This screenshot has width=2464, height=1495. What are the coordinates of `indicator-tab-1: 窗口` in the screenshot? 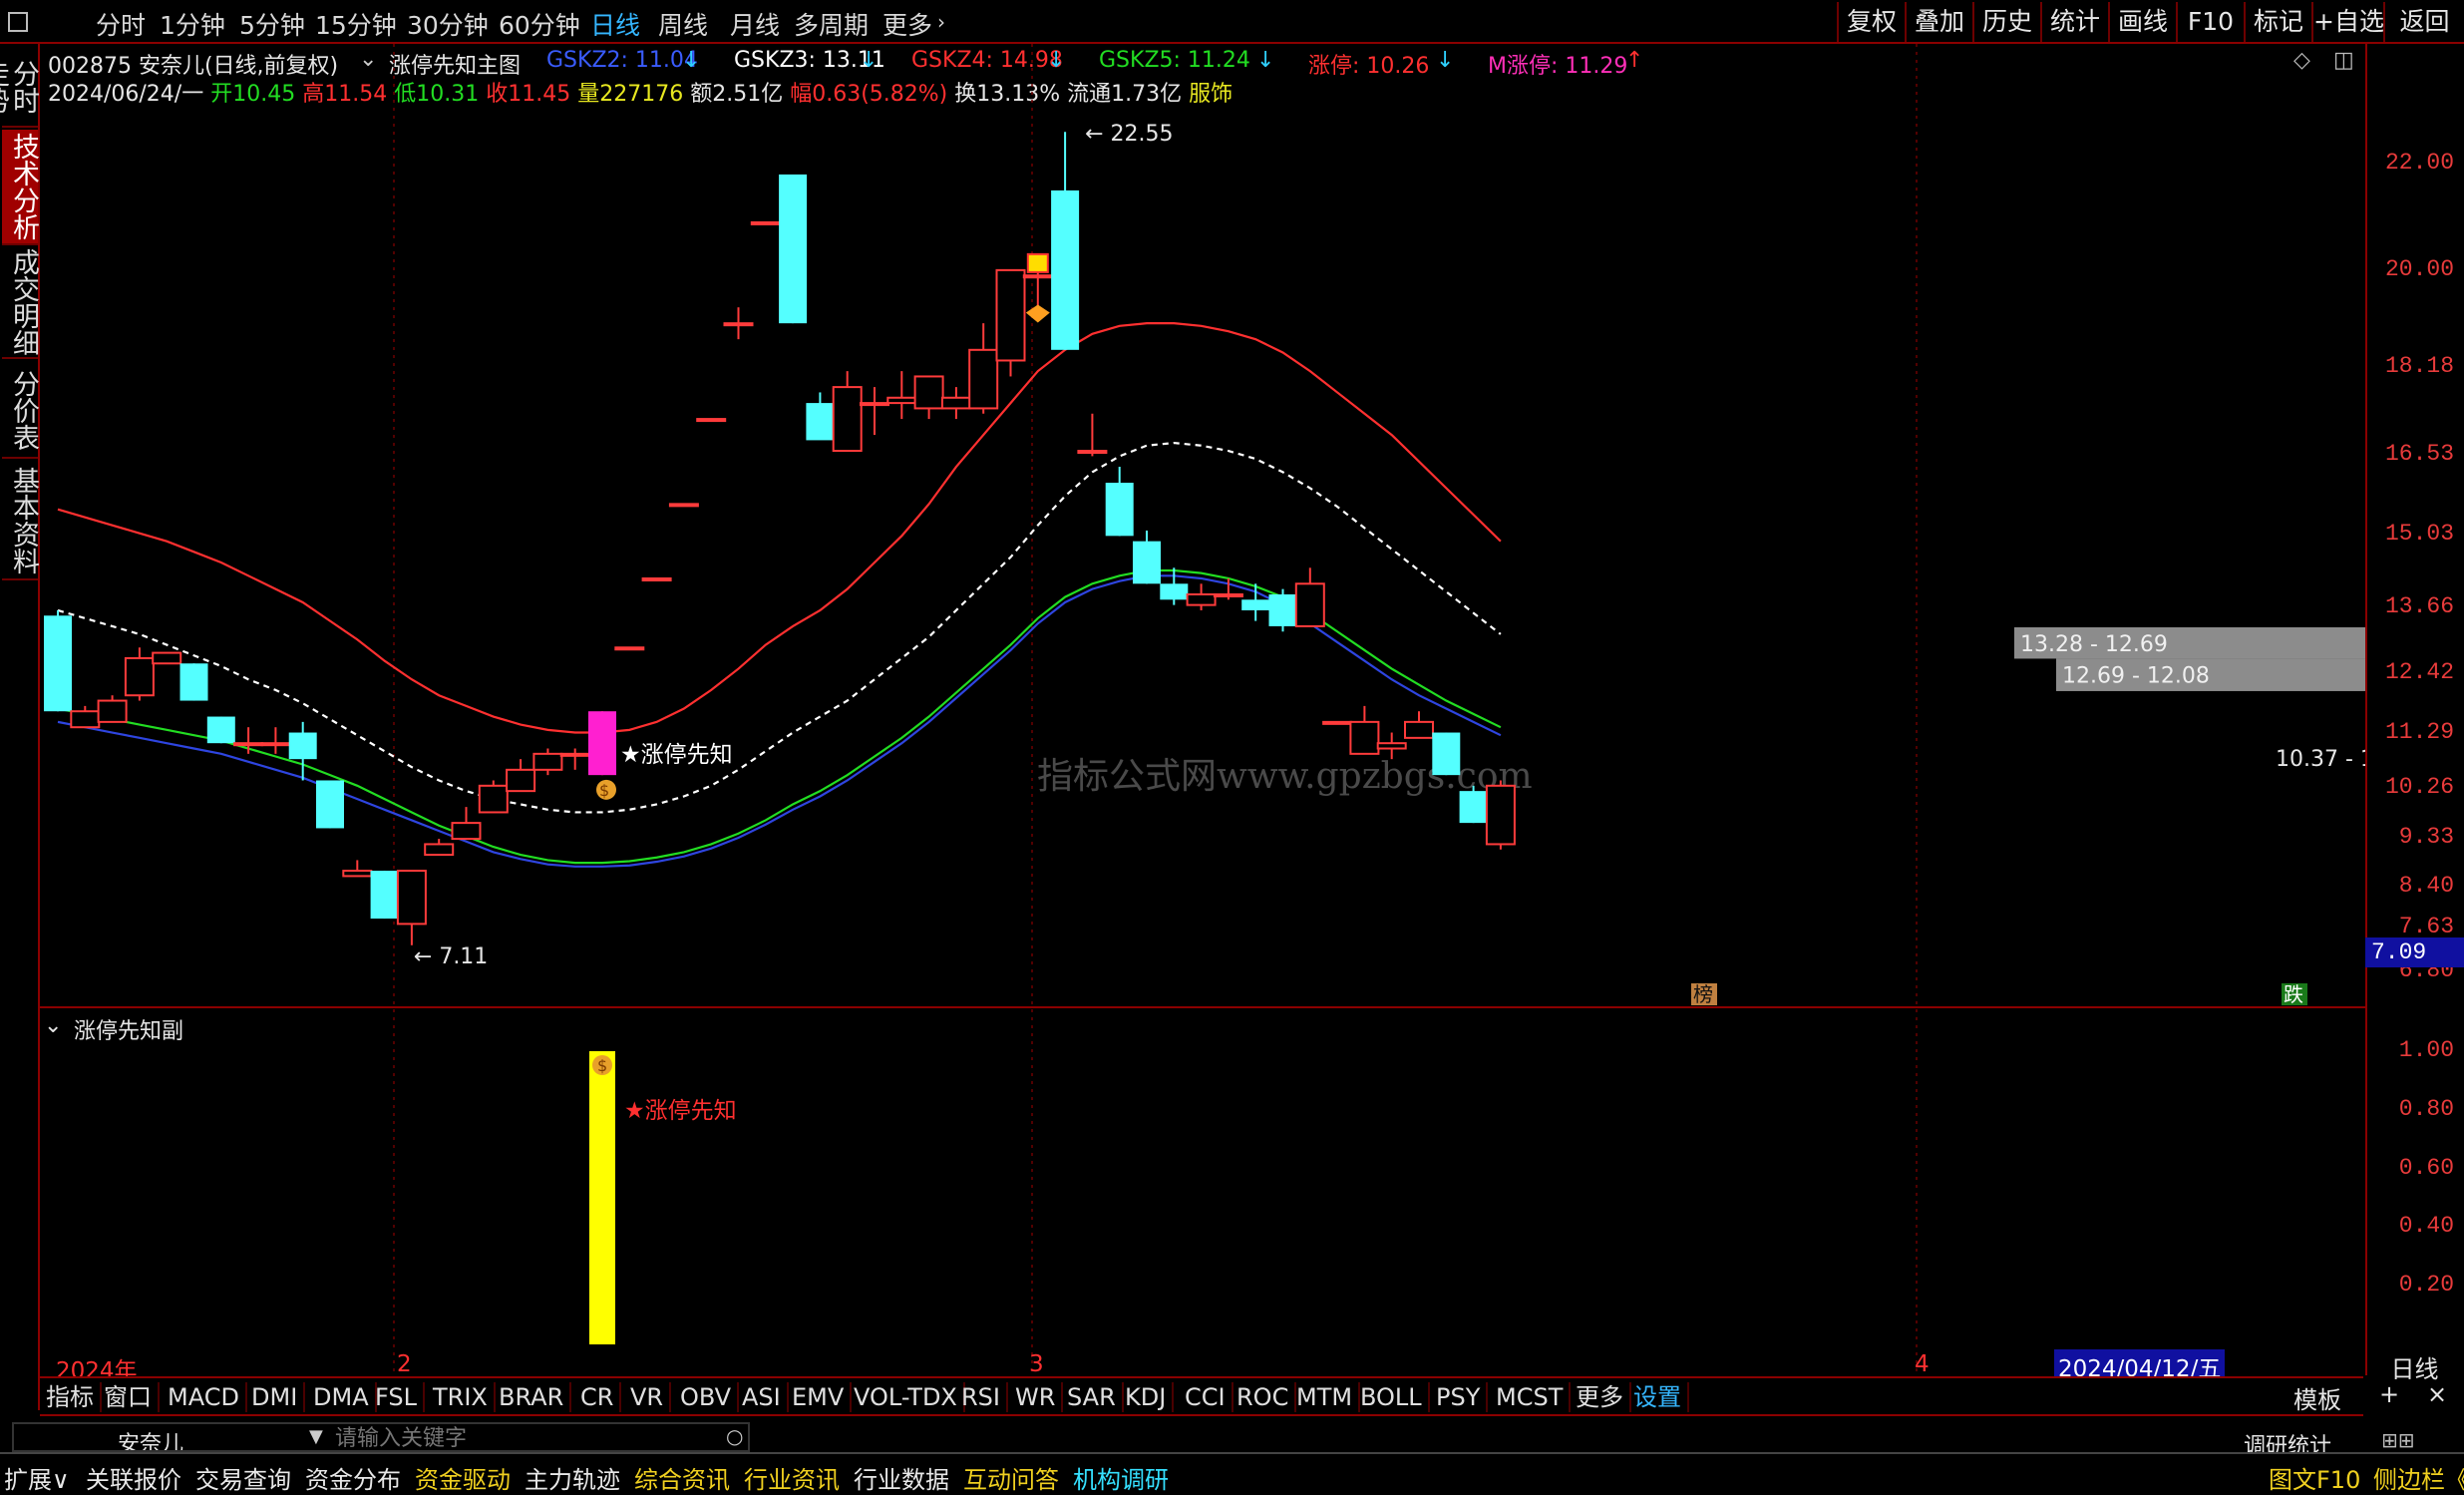 It's located at (129, 1397).